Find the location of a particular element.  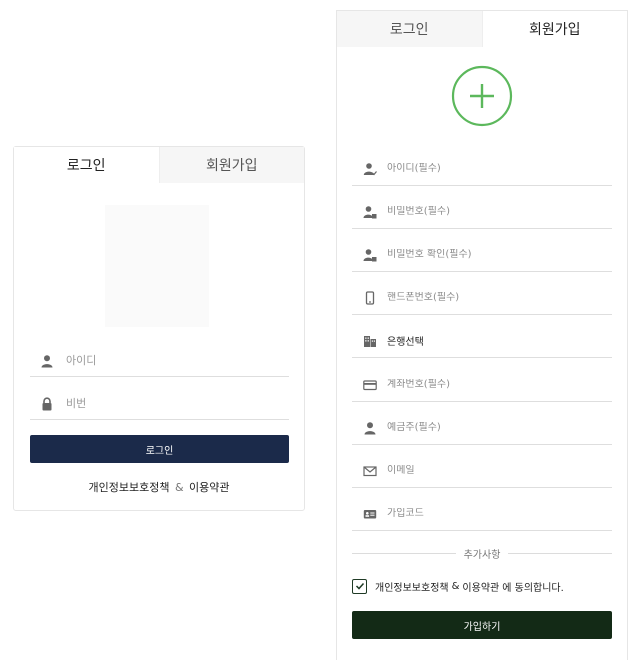

user-check-icon is located at coordinates (370, 168).